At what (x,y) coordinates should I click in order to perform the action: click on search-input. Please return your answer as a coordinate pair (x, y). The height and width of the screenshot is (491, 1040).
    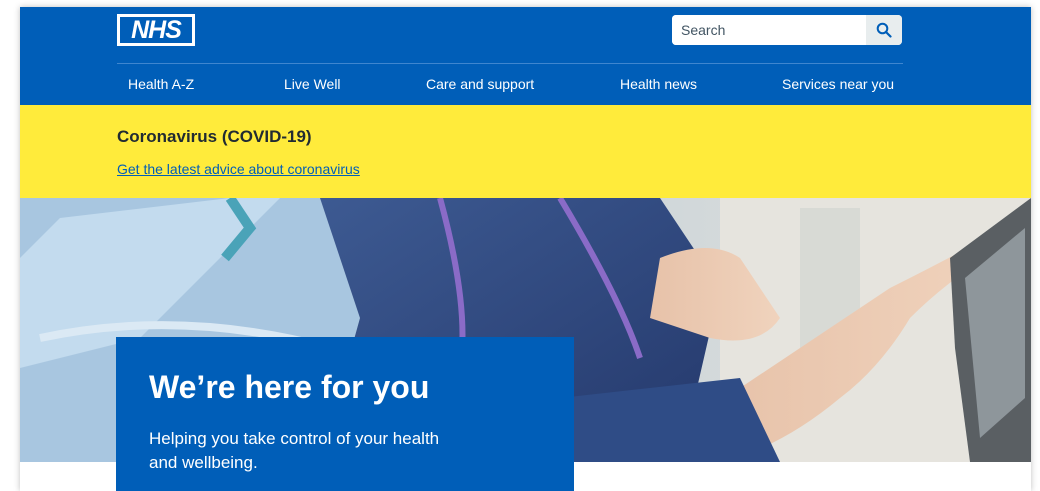
    Looking at the image, I should click on (769, 30).